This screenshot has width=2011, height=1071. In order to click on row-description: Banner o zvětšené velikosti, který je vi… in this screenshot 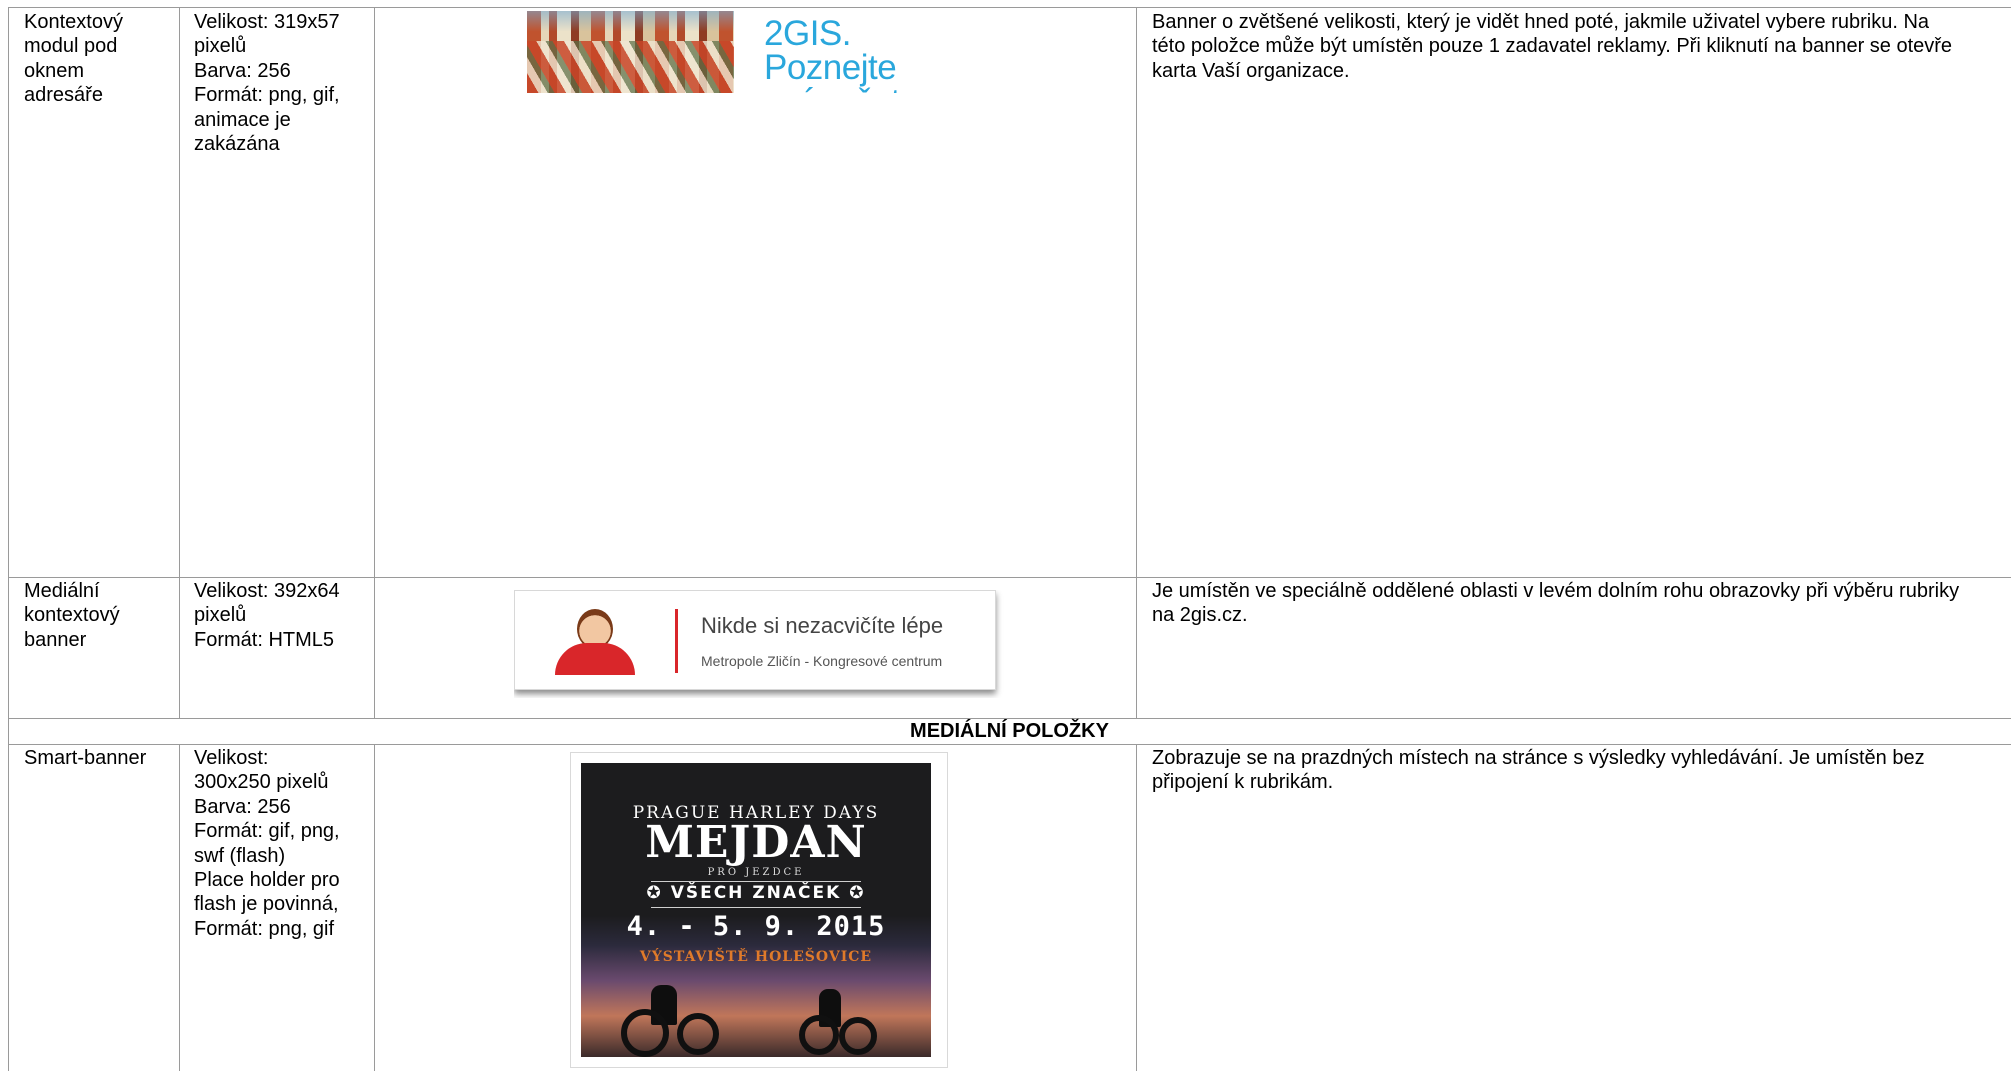, I will do `click(1552, 46)`.